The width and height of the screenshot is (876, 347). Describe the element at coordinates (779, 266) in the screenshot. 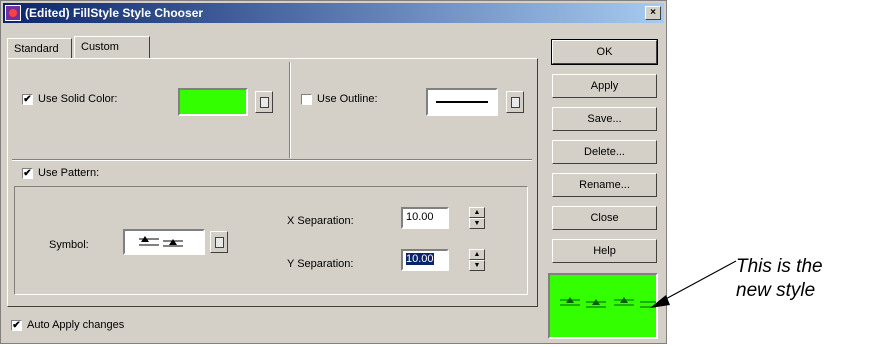

I see `callout-line-1: This is the` at that location.